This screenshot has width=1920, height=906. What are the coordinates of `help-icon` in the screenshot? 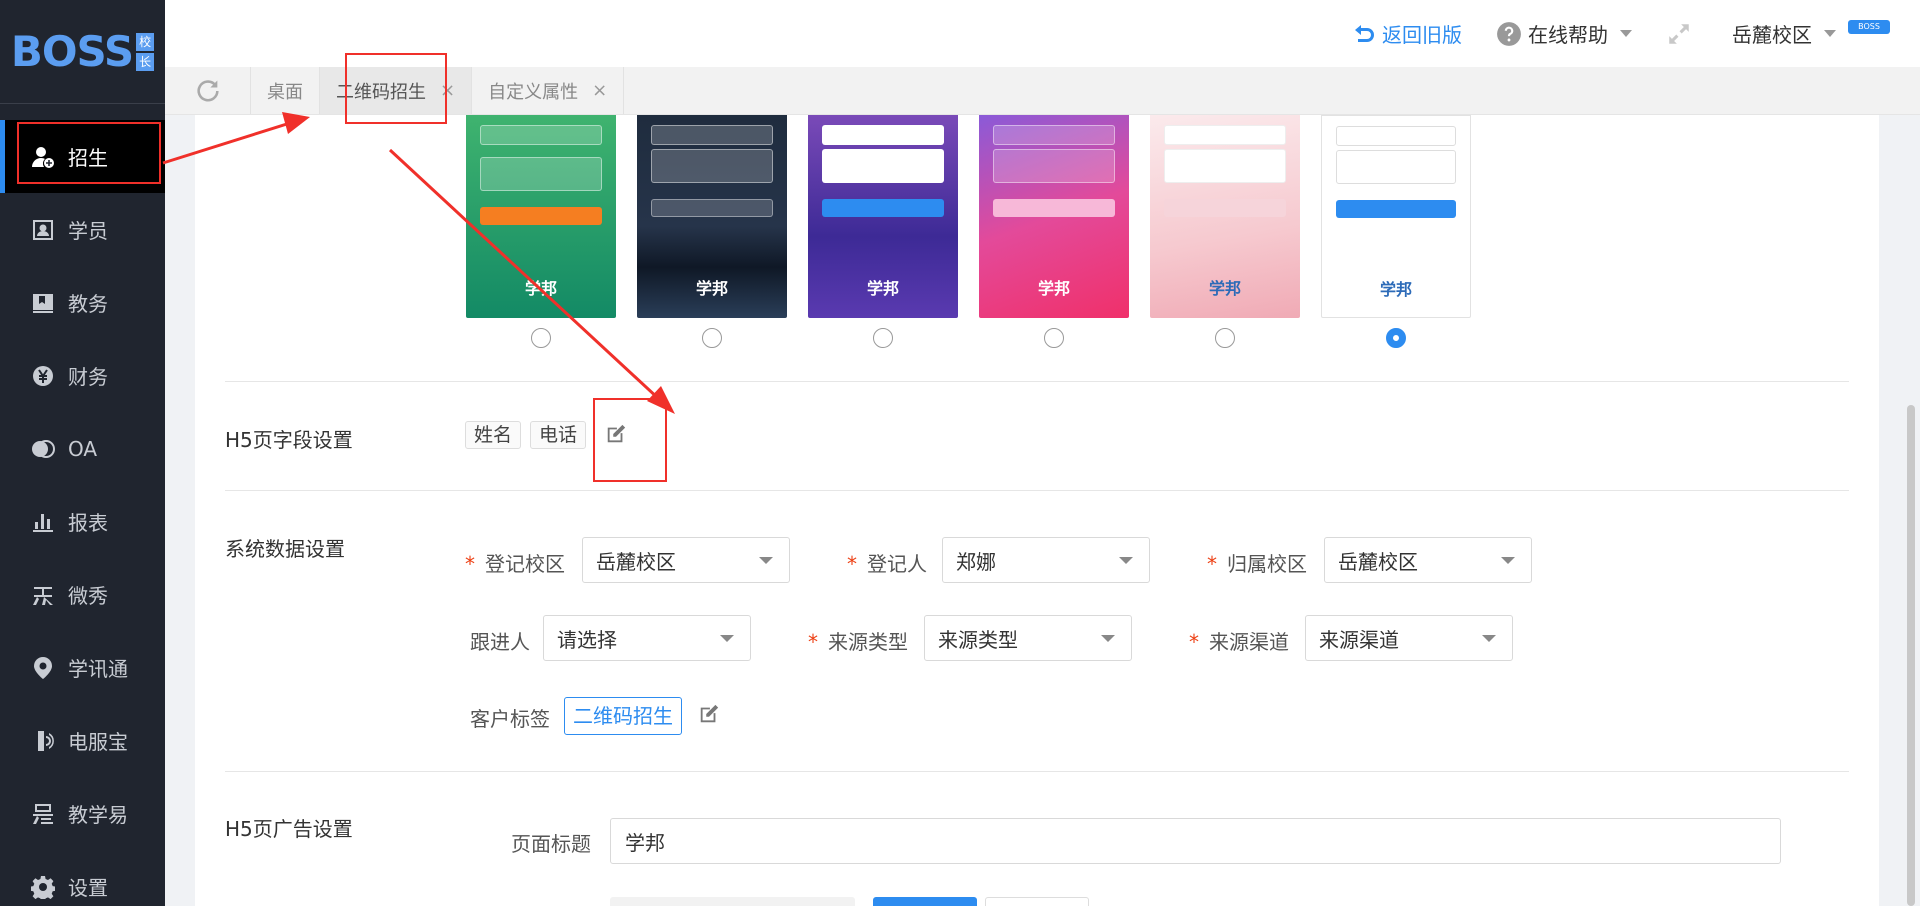 It's located at (1509, 33).